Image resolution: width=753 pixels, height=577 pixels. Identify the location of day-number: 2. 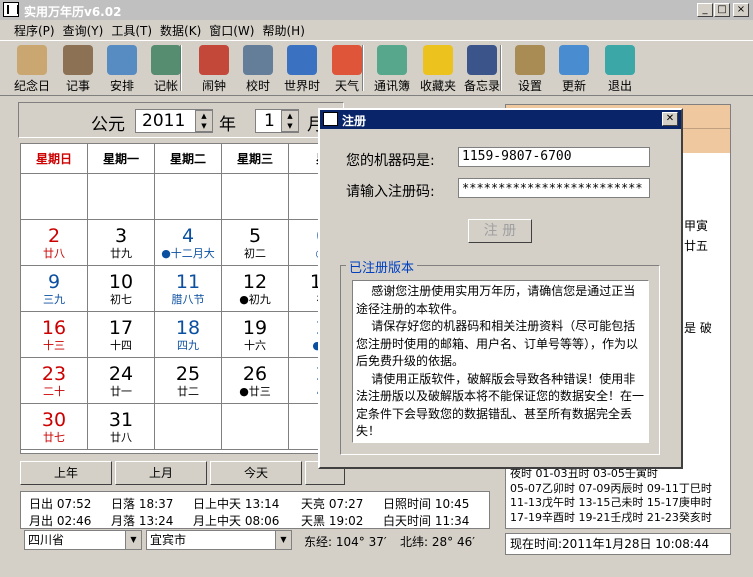
(54, 236).